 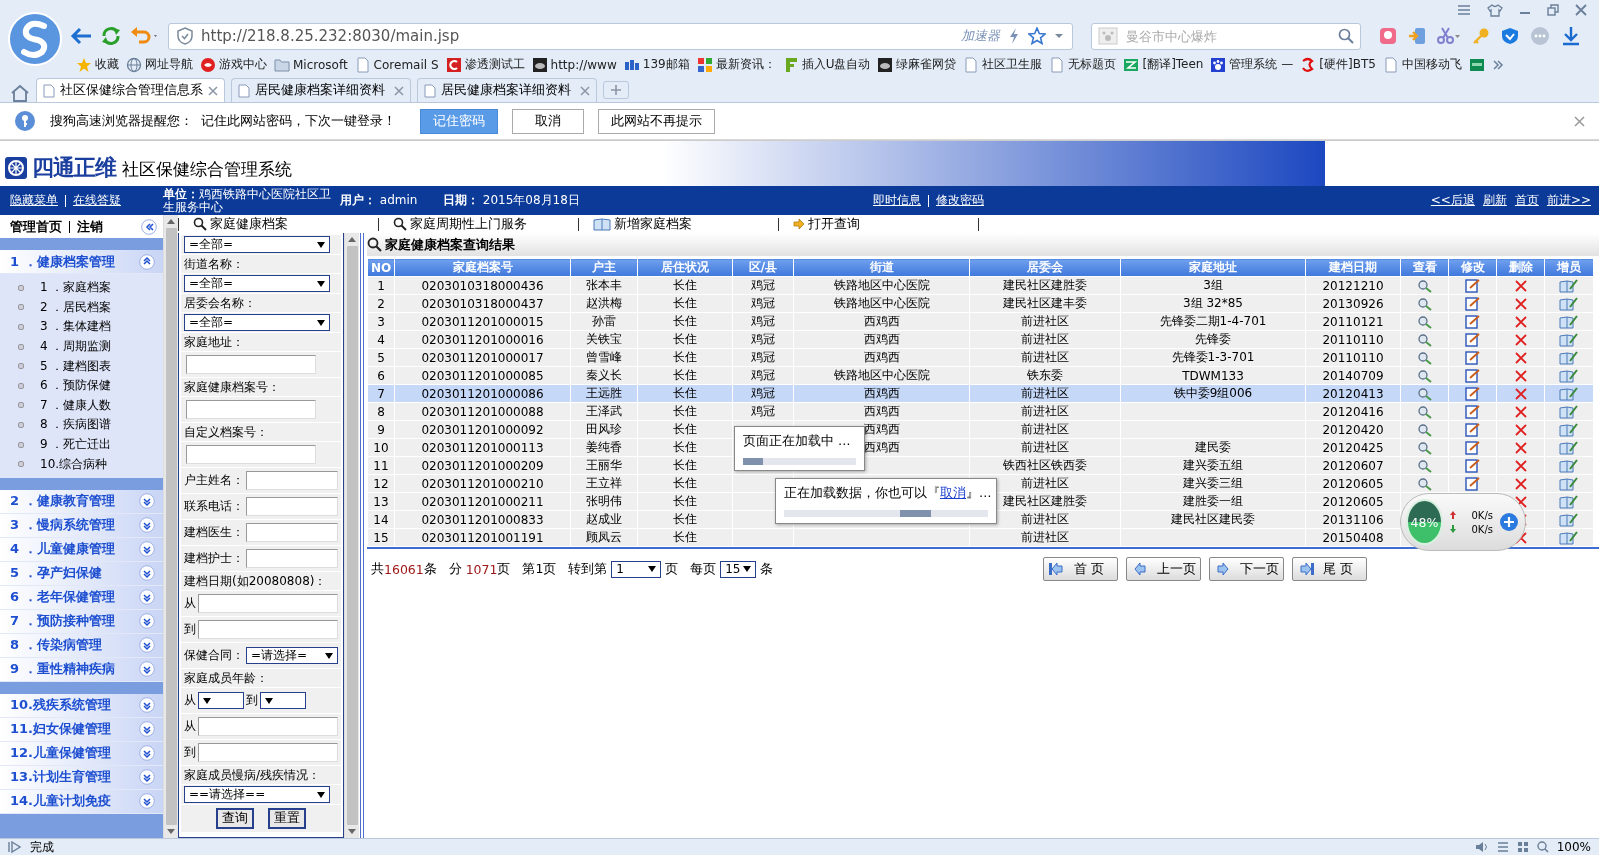 I want to click on bookmark-link: 渗透测试工, so click(x=494, y=64).